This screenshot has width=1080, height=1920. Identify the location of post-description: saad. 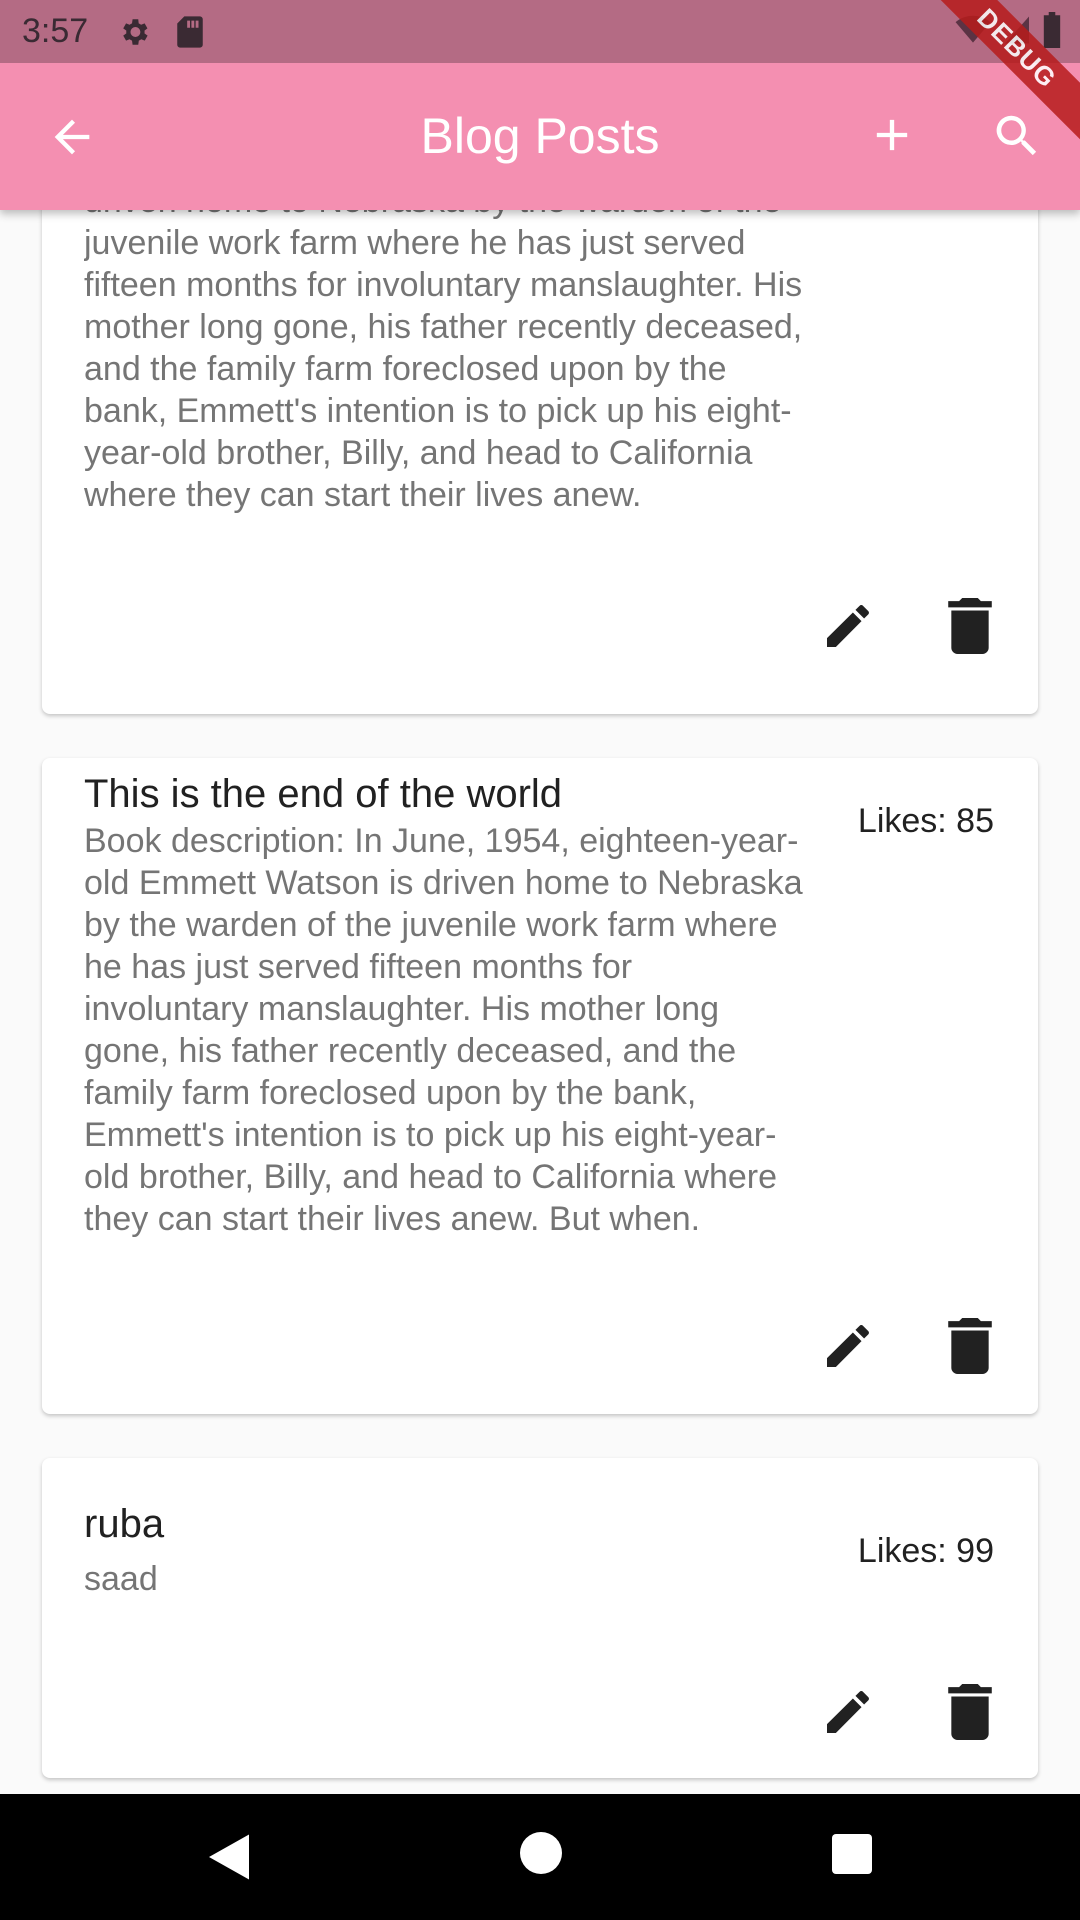
(121, 1579).